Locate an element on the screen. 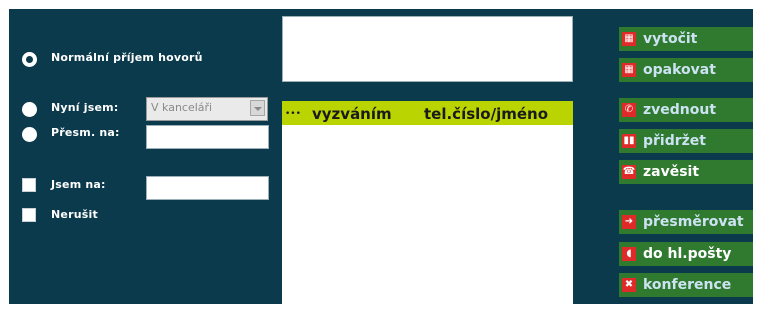 This screenshot has width=762, height=310. forward-number-input is located at coordinates (207, 137).